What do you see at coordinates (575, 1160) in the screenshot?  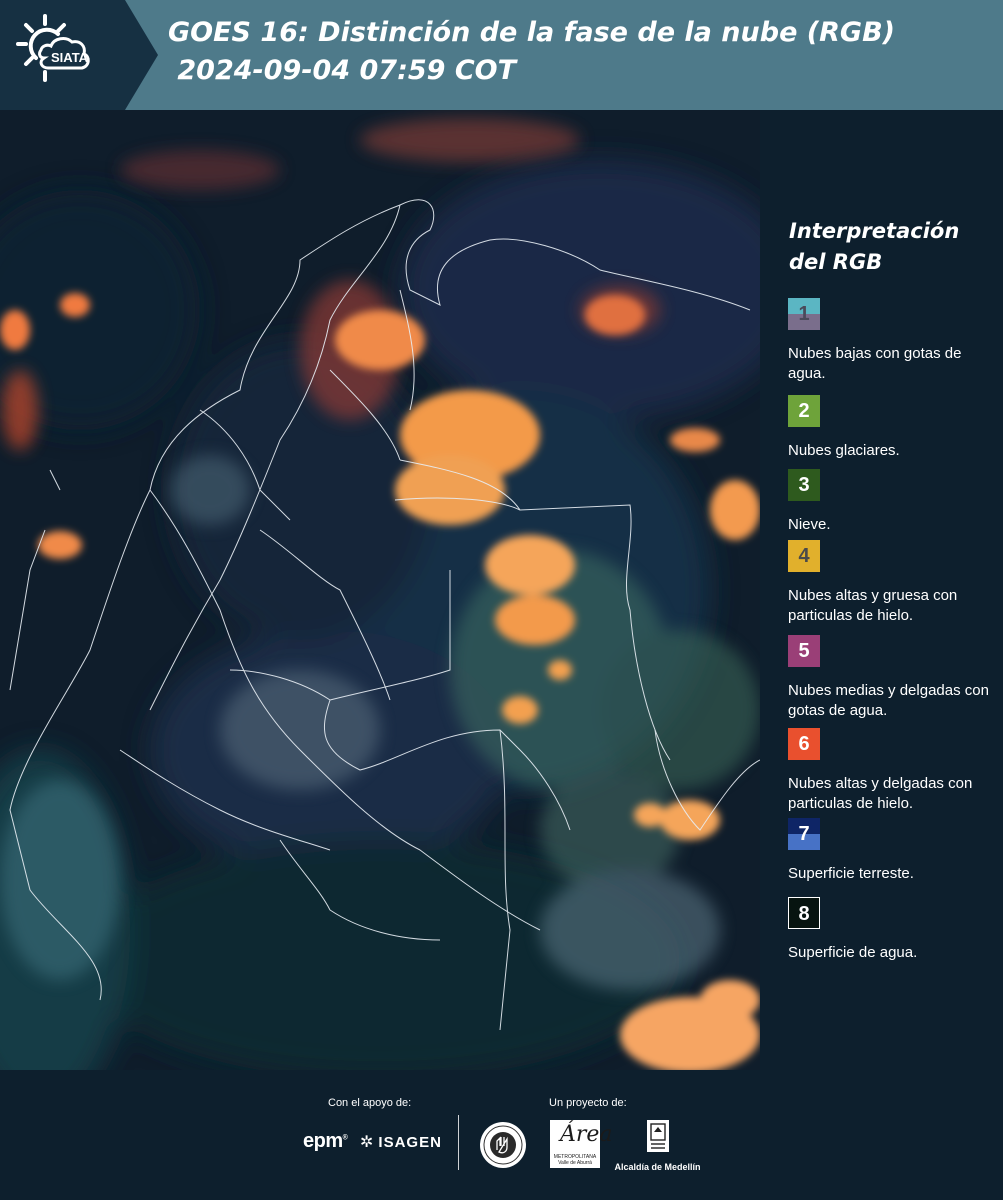 I see `area-logo-subtext: METROPOLITANA Valle de Aburrá` at bounding box center [575, 1160].